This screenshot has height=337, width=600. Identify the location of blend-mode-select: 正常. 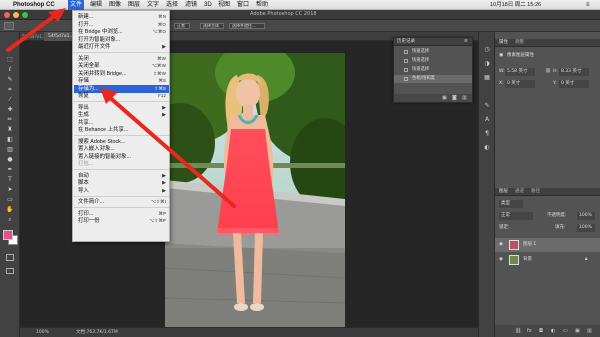
(516, 216).